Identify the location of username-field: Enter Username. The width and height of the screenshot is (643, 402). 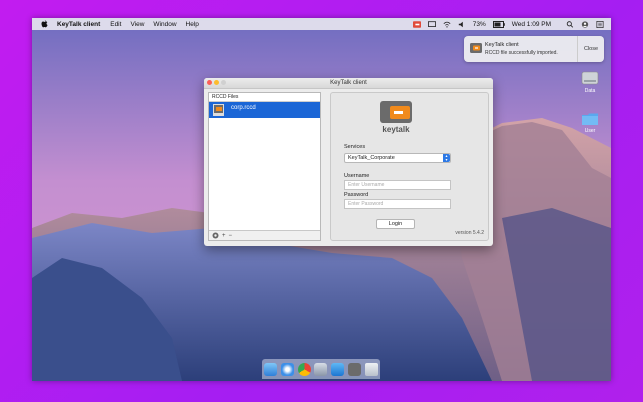
(397, 185).